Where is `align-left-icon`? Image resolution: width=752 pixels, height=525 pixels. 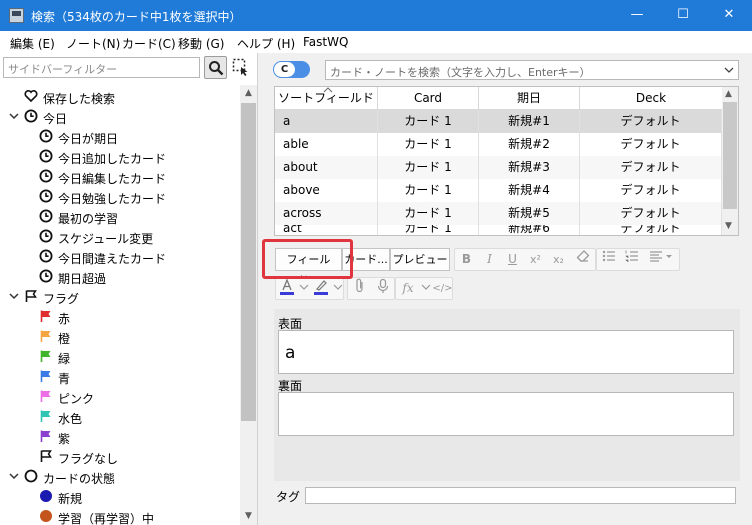
align-left-icon is located at coordinates (661, 256).